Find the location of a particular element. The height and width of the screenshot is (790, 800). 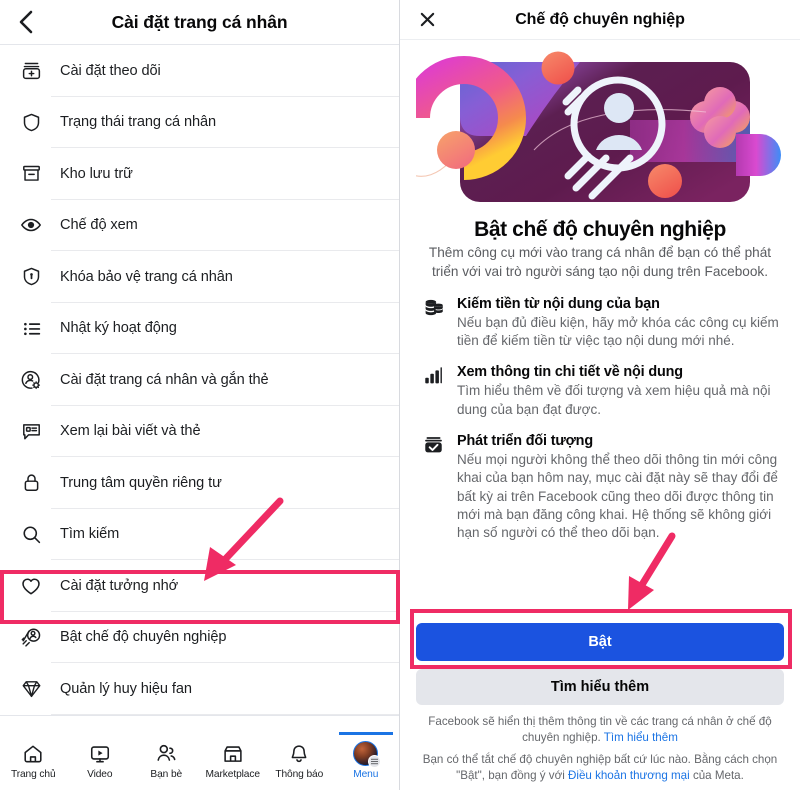

nav-item-marketplace: Marketplace is located at coordinates (233, 757).